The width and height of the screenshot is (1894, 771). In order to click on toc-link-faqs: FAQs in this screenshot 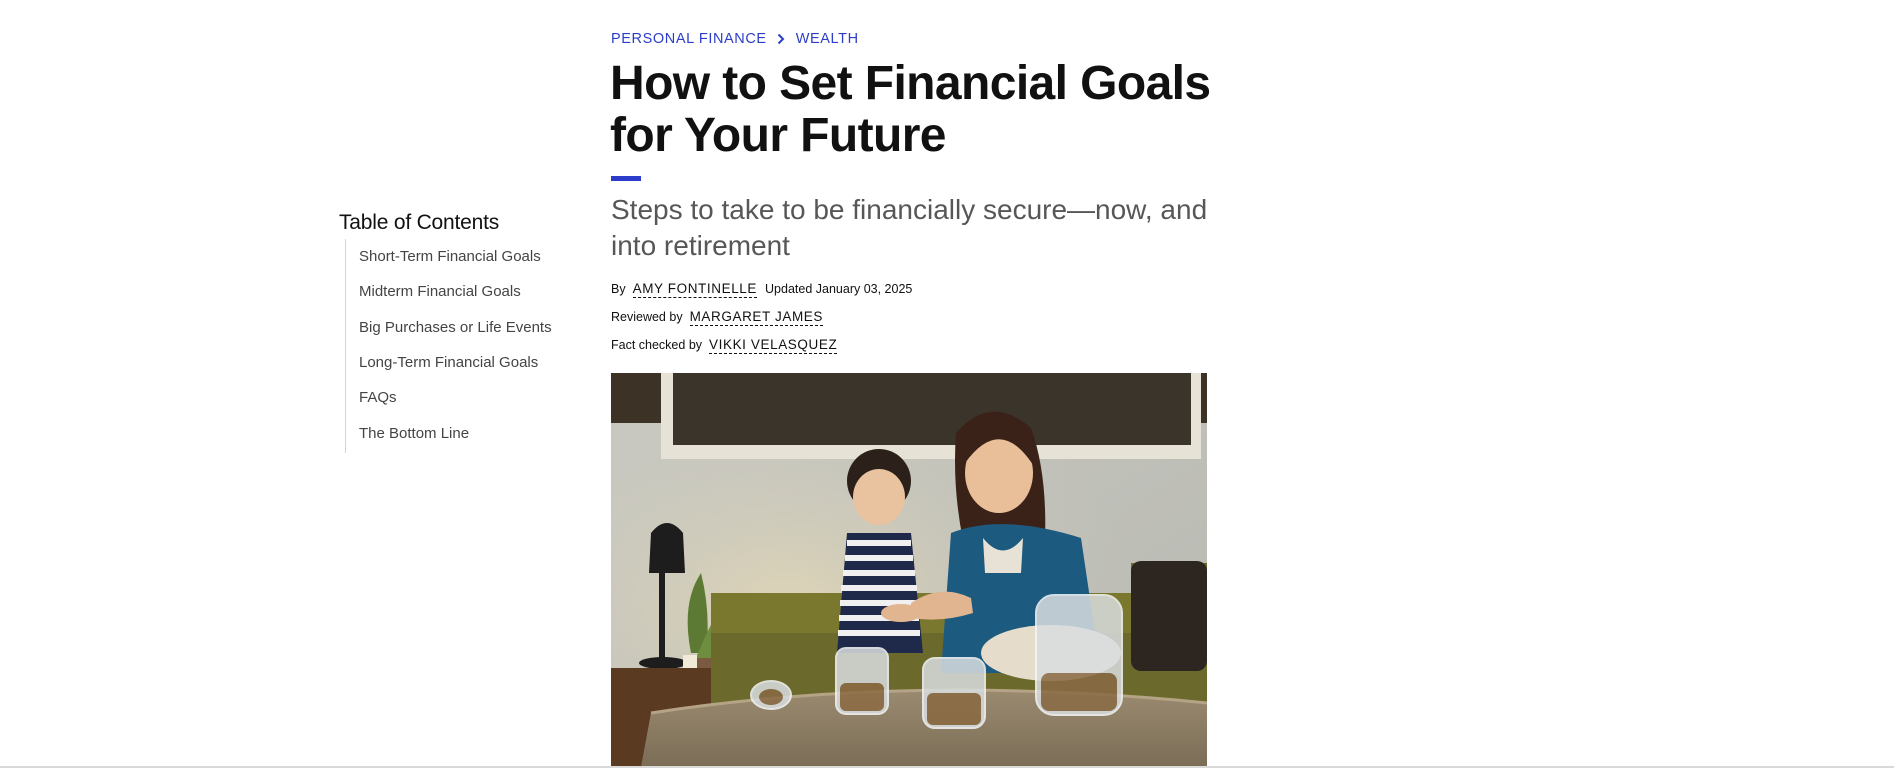, I will do `click(378, 397)`.